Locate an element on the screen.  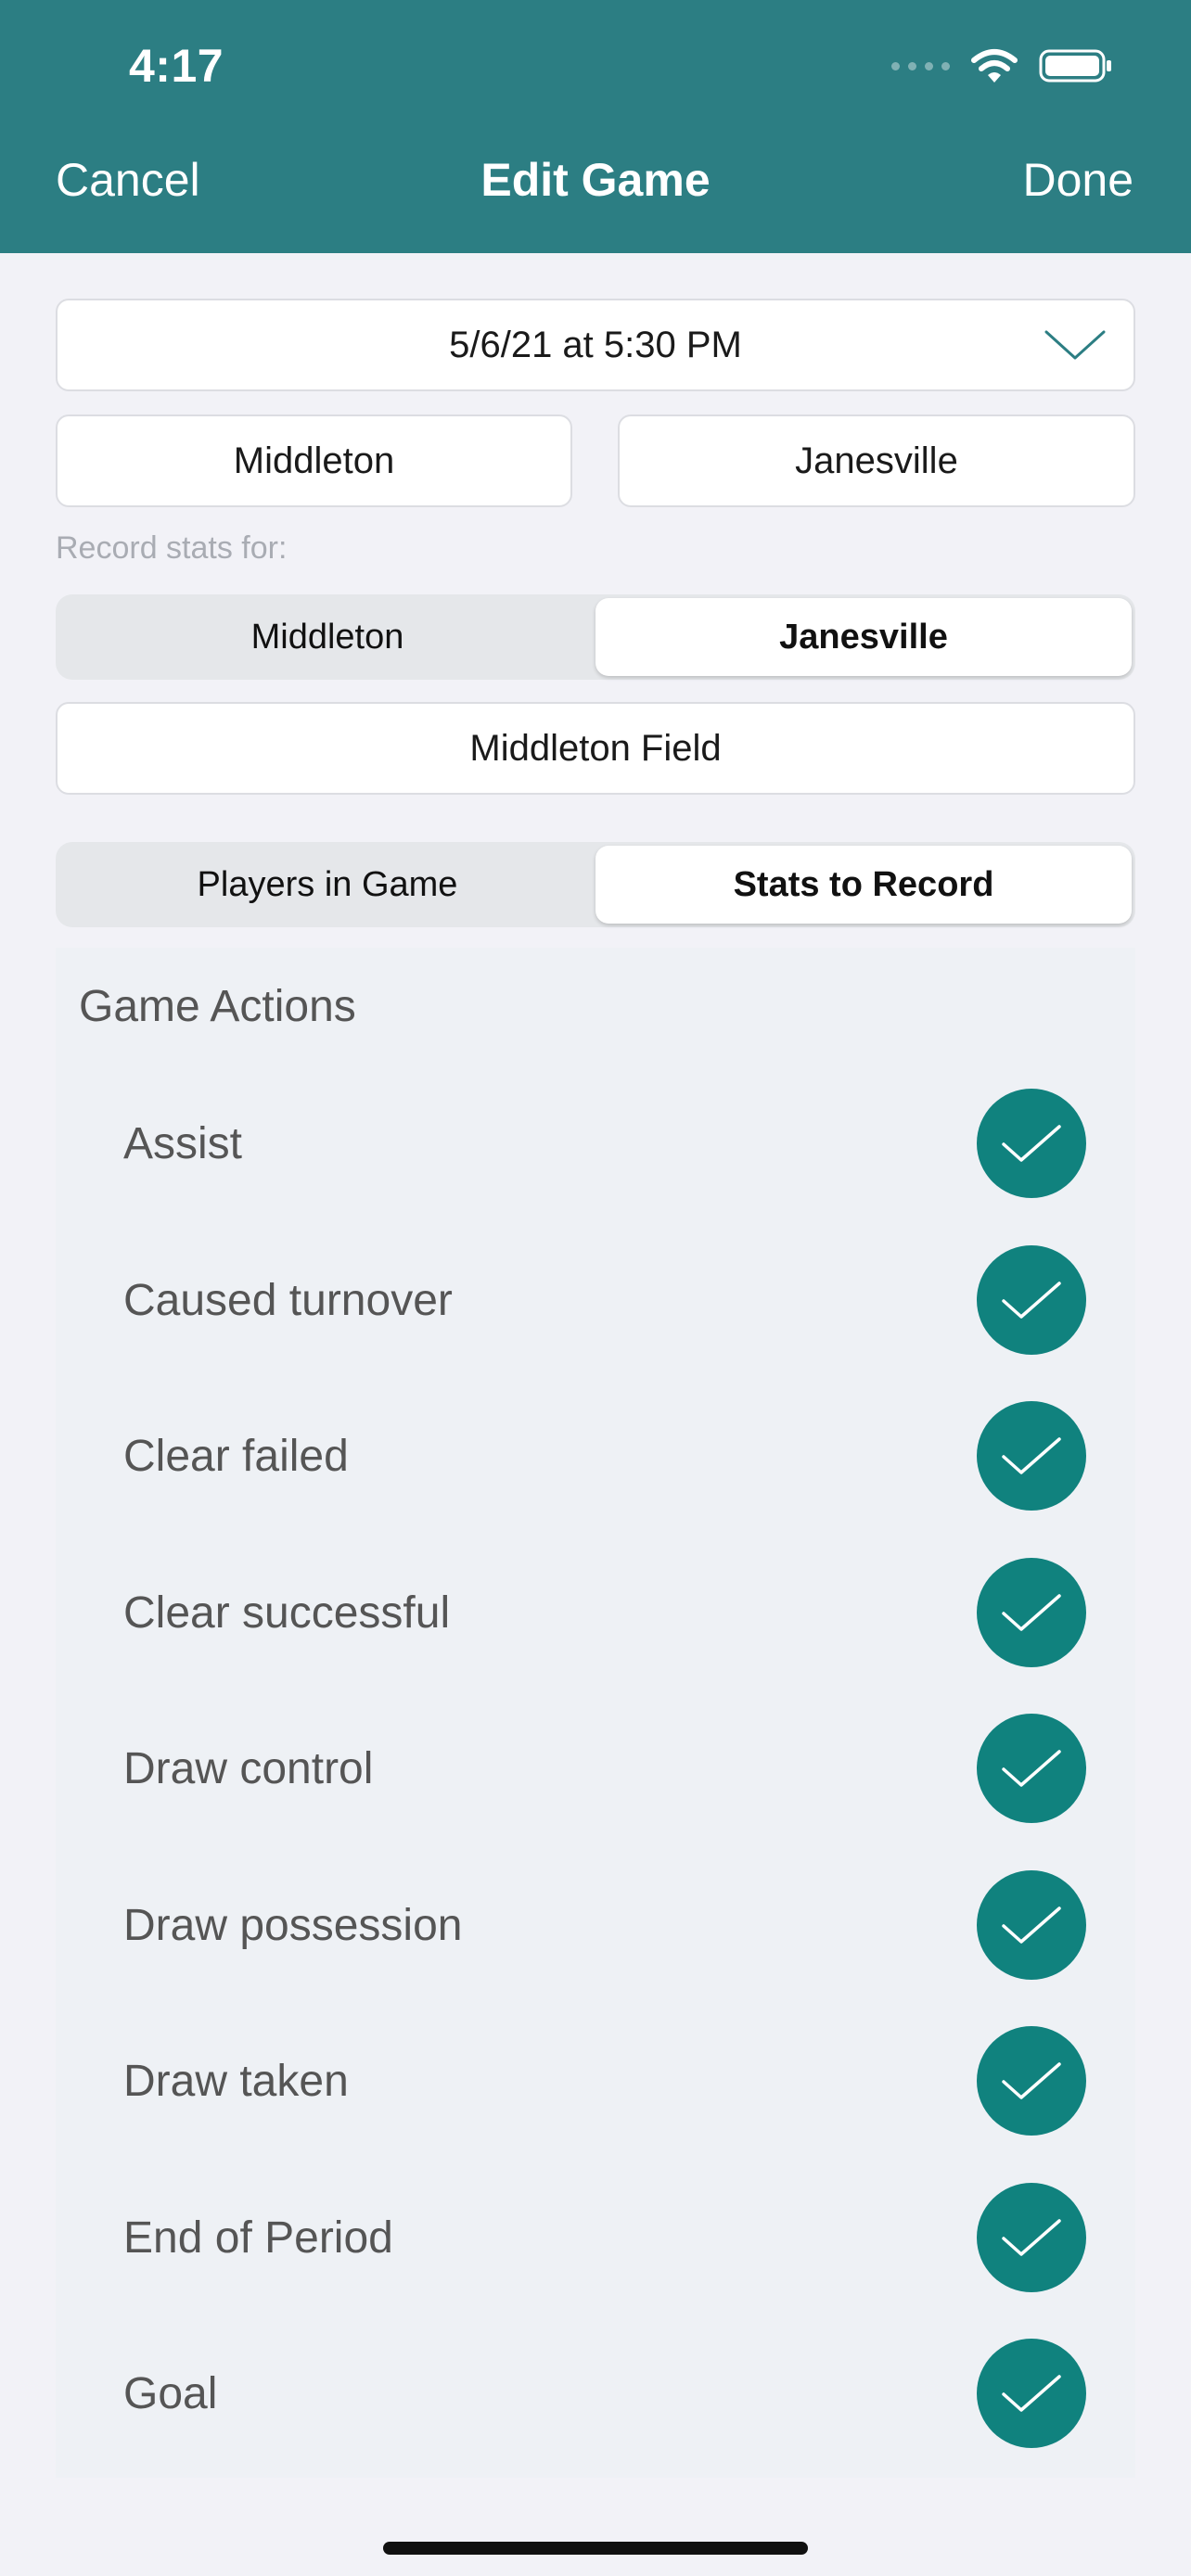
home-team-name: Middleton is located at coordinates (314, 460).